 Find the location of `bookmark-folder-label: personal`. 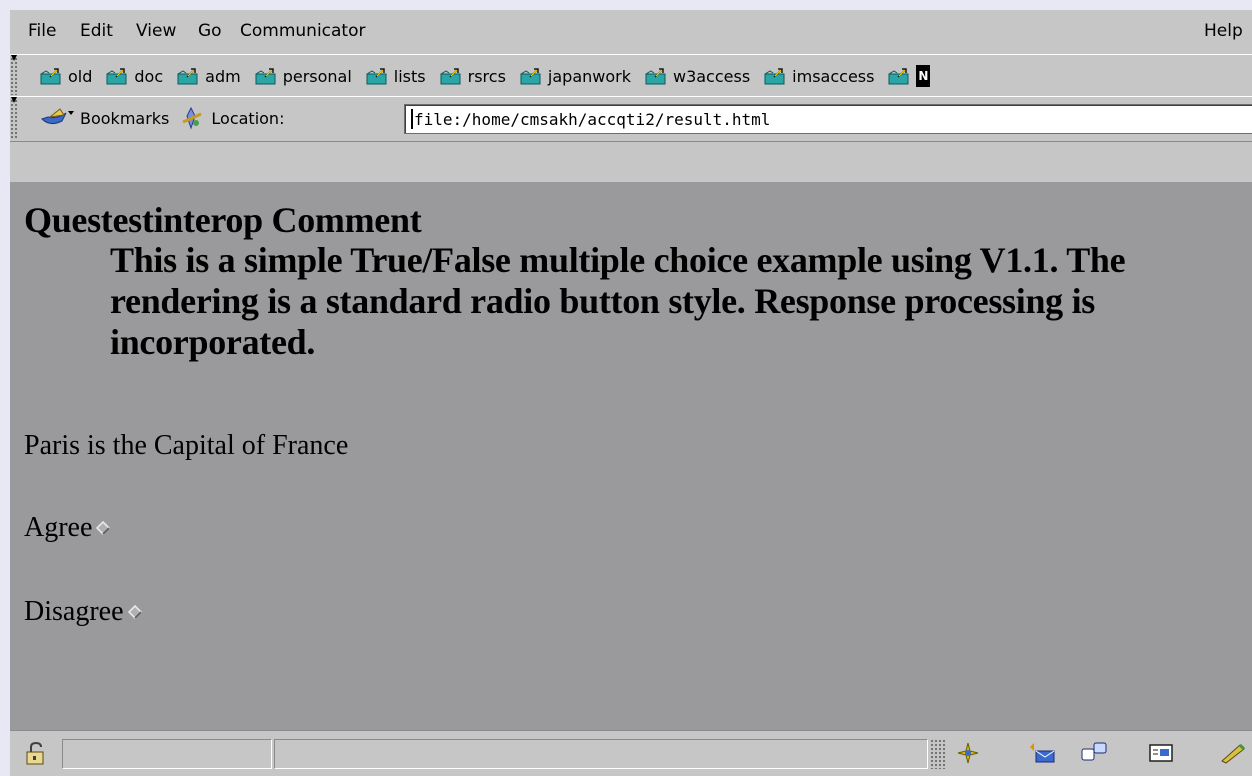

bookmark-folder-label: personal is located at coordinates (317, 76).